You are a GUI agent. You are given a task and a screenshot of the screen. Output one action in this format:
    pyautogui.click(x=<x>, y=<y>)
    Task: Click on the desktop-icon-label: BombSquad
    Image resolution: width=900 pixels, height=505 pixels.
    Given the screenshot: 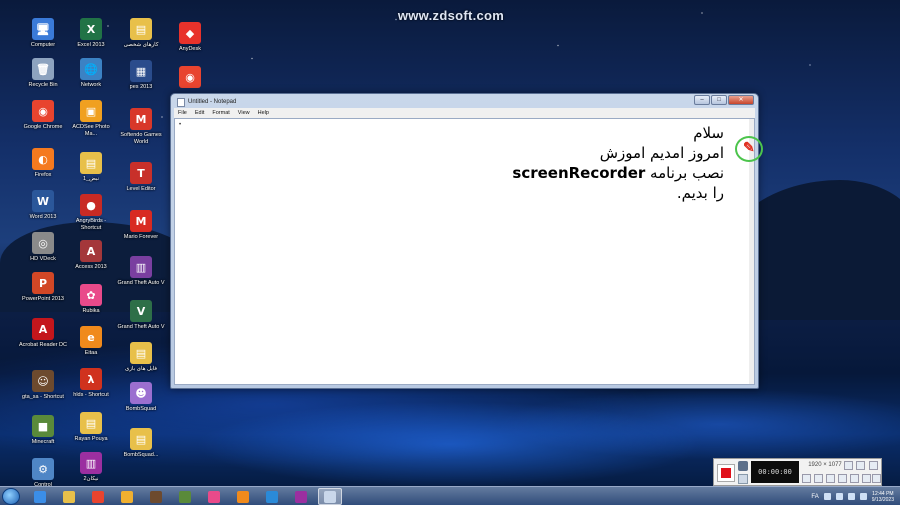 What is the action you would take?
    pyautogui.click(x=141, y=409)
    